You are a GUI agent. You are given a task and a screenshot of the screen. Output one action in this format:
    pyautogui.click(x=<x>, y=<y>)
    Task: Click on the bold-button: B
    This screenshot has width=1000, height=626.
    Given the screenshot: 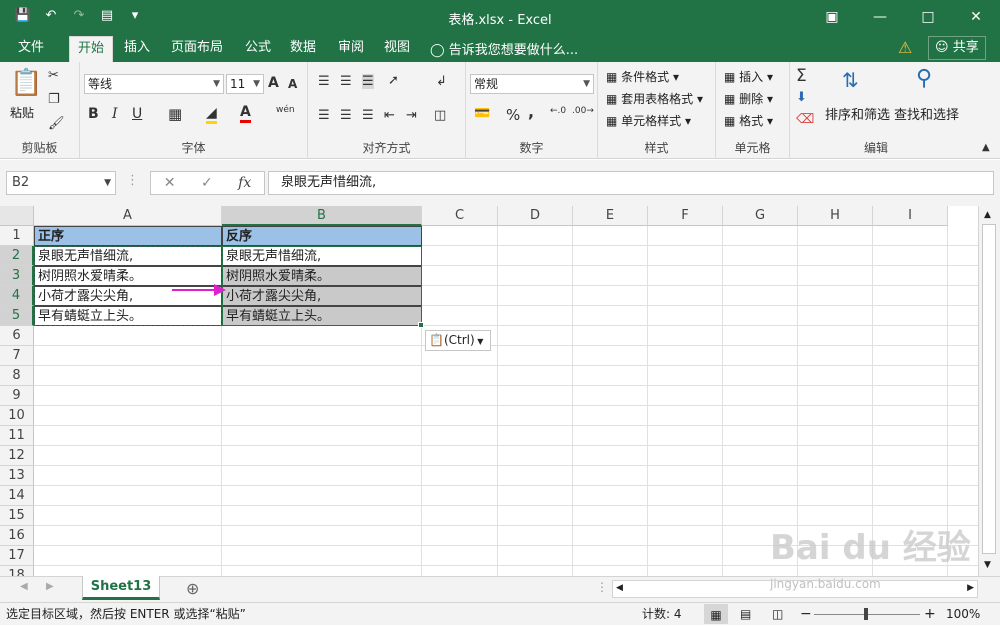 What is the action you would take?
    pyautogui.click(x=93, y=114)
    